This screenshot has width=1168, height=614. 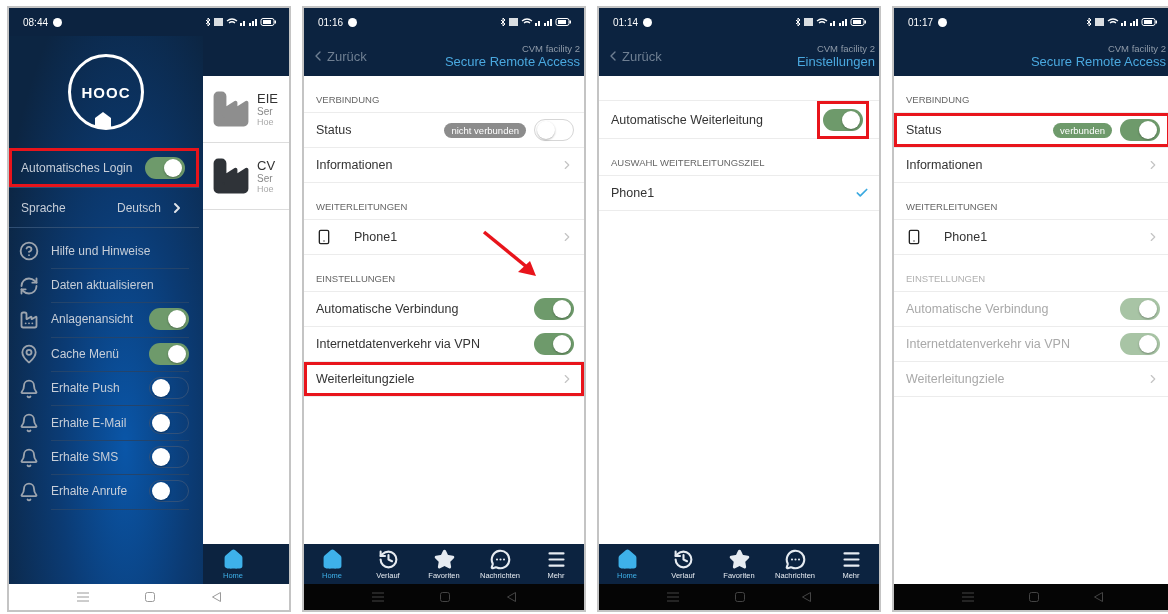 What do you see at coordinates (138, 207) in the screenshot?
I see `row-value: Deutsch` at bounding box center [138, 207].